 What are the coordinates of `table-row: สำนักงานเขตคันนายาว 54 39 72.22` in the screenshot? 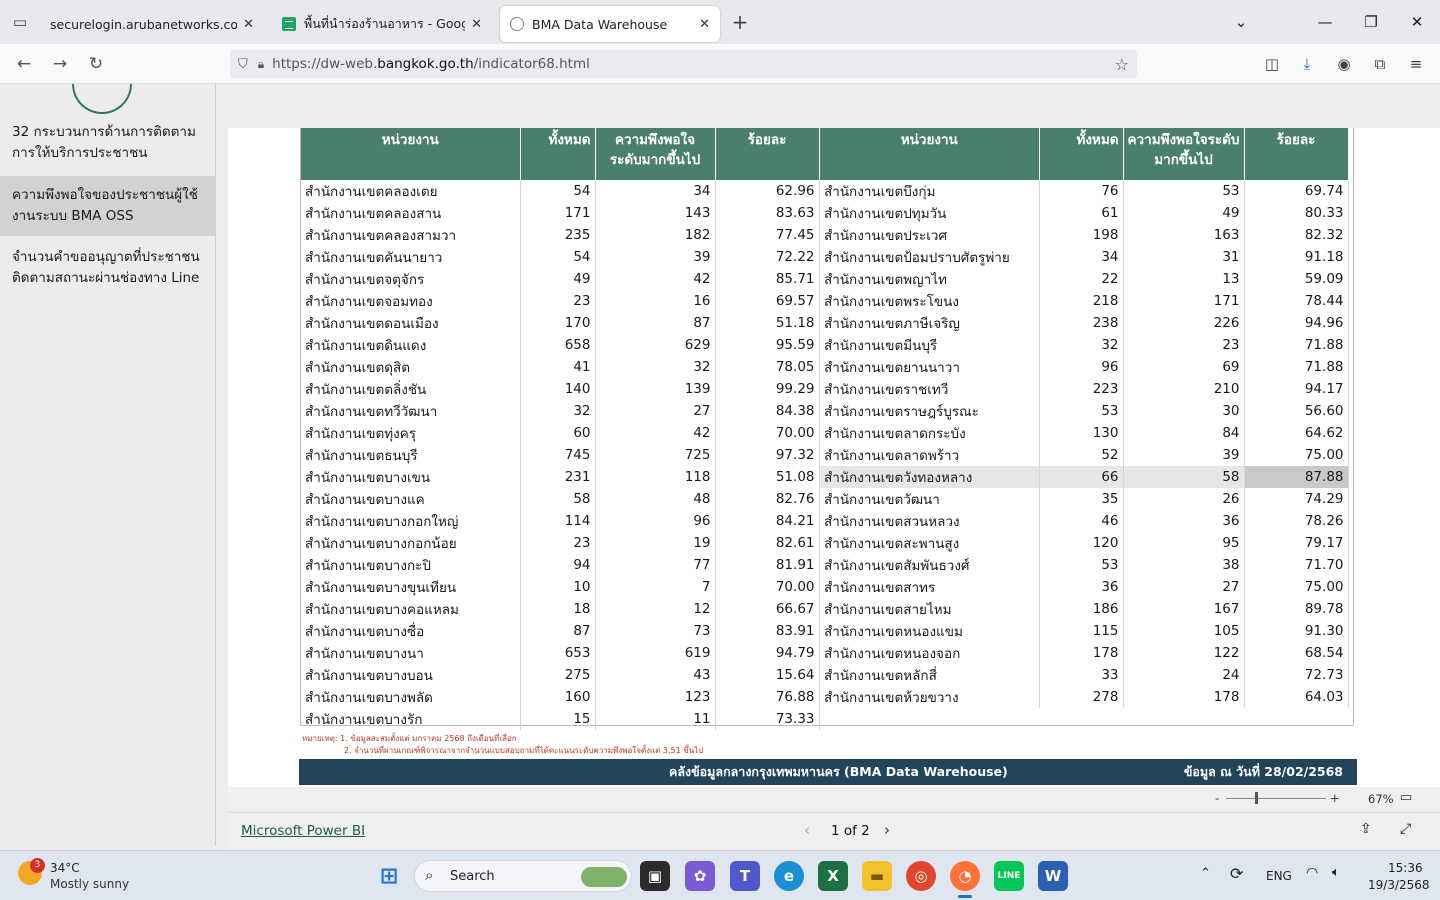 It's located at (560, 257).